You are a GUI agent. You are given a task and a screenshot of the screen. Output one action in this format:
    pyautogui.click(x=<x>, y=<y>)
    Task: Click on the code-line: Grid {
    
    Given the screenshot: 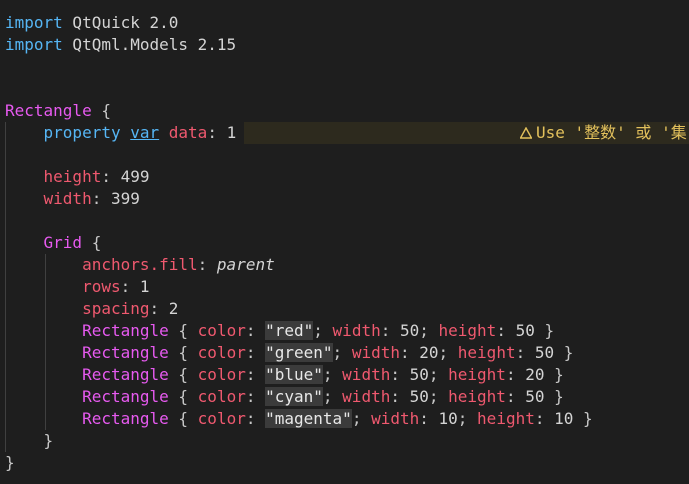 What is the action you would take?
    pyautogui.click(x=344, y=243)
    